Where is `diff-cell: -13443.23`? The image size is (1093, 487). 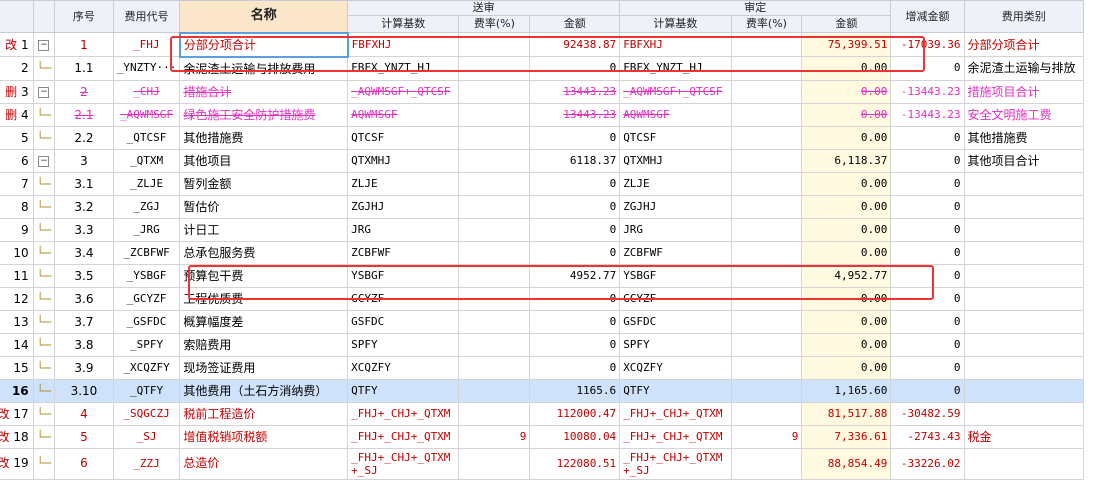
diff-cell: -13443.23 is located at coordinates (927, 114).